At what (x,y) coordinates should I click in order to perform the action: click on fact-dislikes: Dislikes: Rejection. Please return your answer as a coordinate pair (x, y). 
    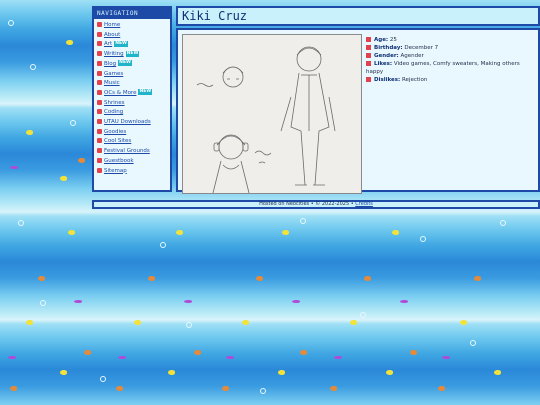
    Looking at the image, I should click on (452, 80).